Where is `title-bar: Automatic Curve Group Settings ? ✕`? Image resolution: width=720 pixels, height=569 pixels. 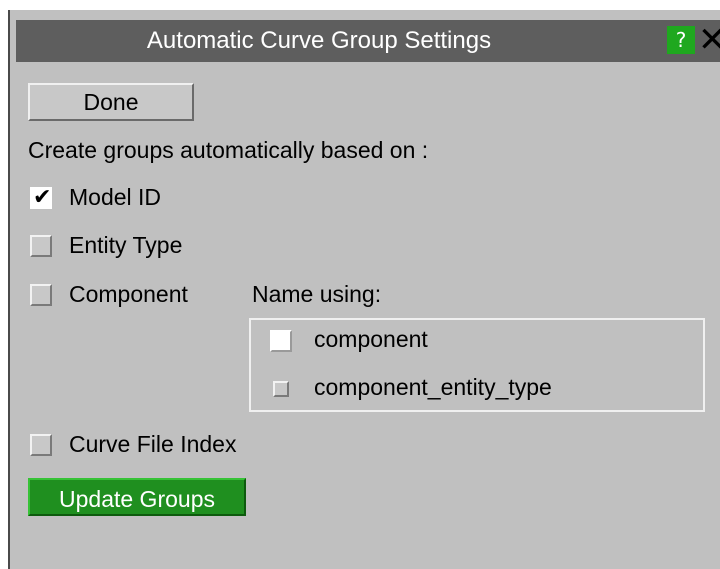 title-bar: Automatic Curve Group Settings ? ✕ is located at coordinates (368, 41).